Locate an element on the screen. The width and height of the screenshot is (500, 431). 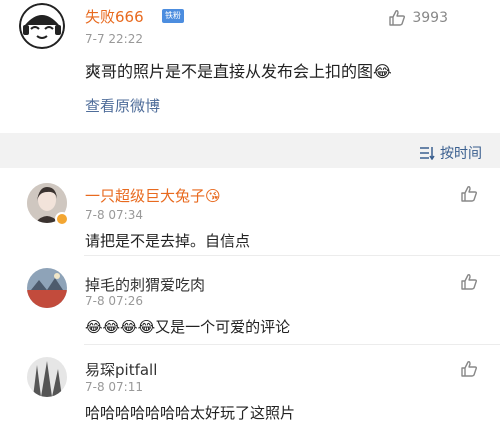
comment-text: 😂😂😂😂又是一个可爱的评论 is located at coordinates (188, 327).